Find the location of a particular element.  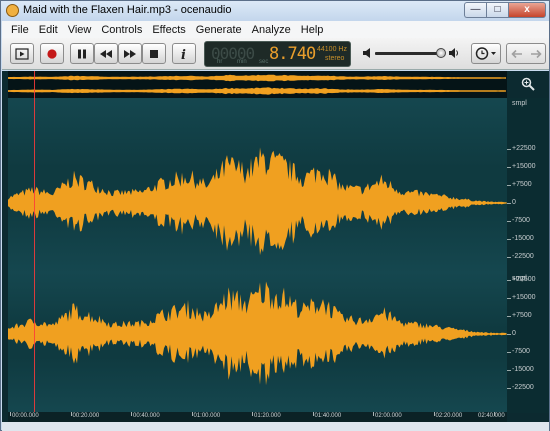

stop-icon is located at coordinates (154, 53).